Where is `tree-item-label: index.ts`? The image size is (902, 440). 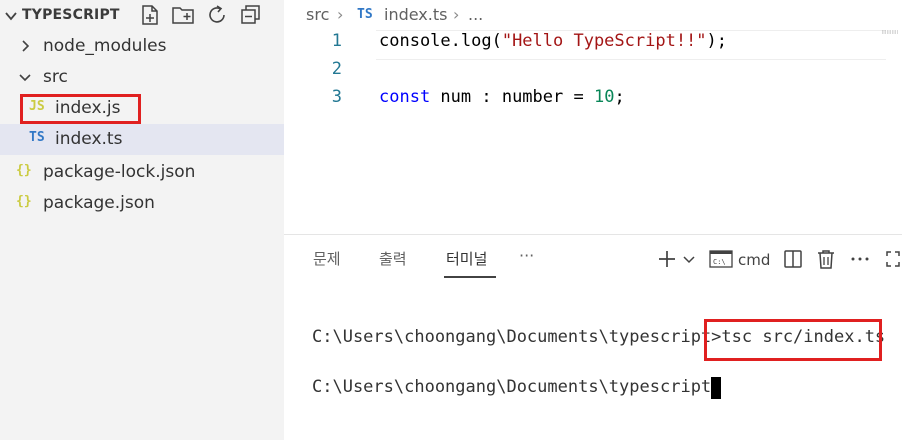 tree-item-label: index.ts is located at coordinates (89, 139).